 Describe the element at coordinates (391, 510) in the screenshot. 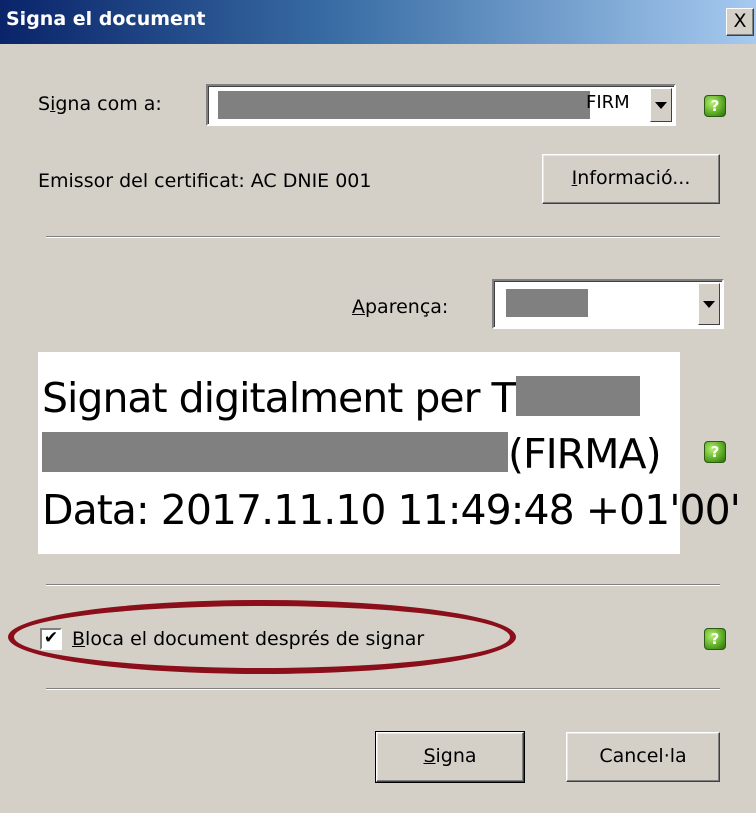

I see `preview-line-3: Data: 2017.11.10 11:49:48 +01'00'` at that location.